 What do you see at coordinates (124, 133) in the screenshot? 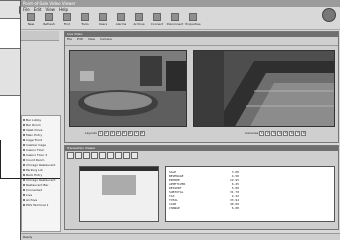
I see `layout-page-button: 5` at bounding box center [124, 133].